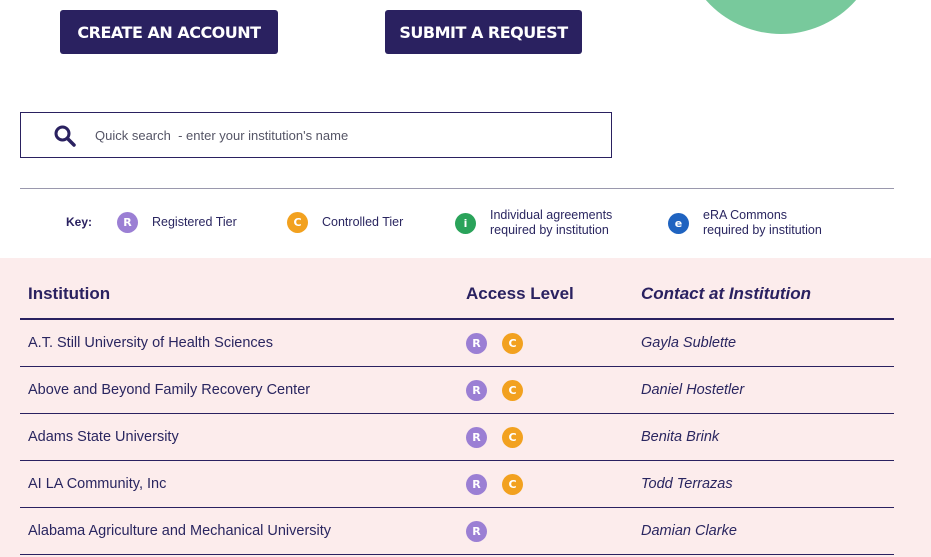 The height and width of the screenshot is (557, 931). Describe the element at coordinates (457, 484) in the screenshot. I see `table-row: AI LA Community, Inc R C Todd Terrazas` at that location.